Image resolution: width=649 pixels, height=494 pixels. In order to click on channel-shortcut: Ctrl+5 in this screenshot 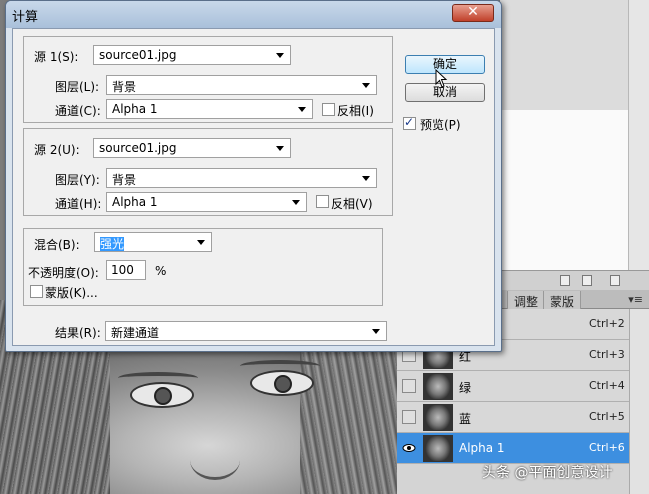, I will do `click(607, 416)`.